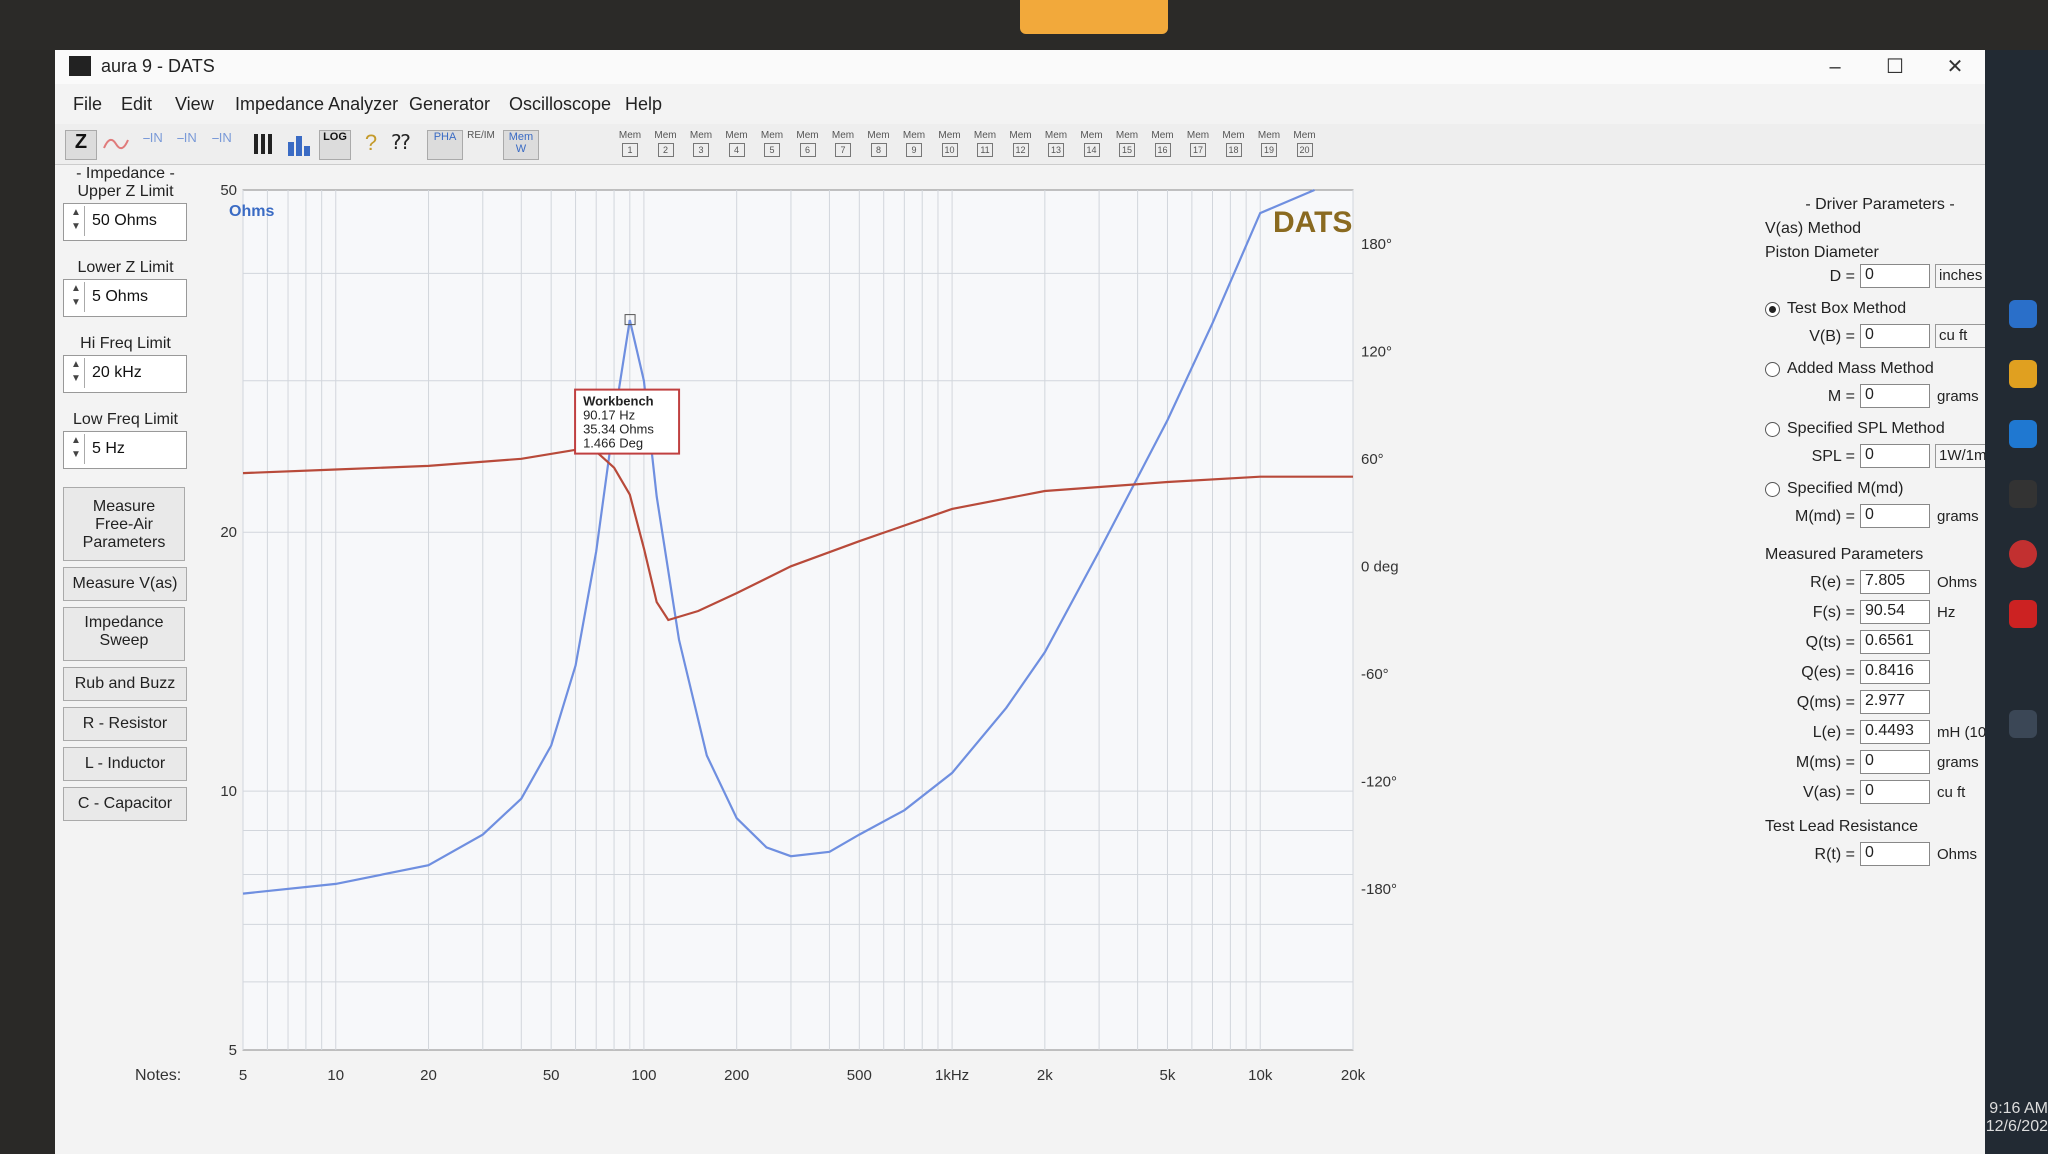 The image size is (2048, 1154). What do you see at coordinates (643, 104) in the screenshot?
I see `menu-help: Help` at bounding box center [643, 104].